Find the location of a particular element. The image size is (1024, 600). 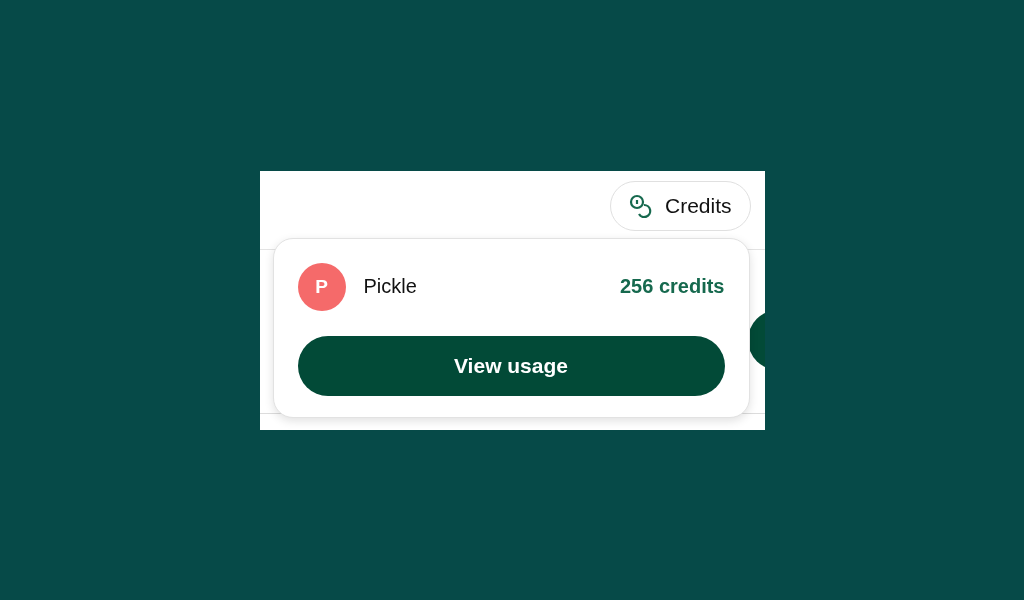

avatar: P is located at coordinates (321, 286).